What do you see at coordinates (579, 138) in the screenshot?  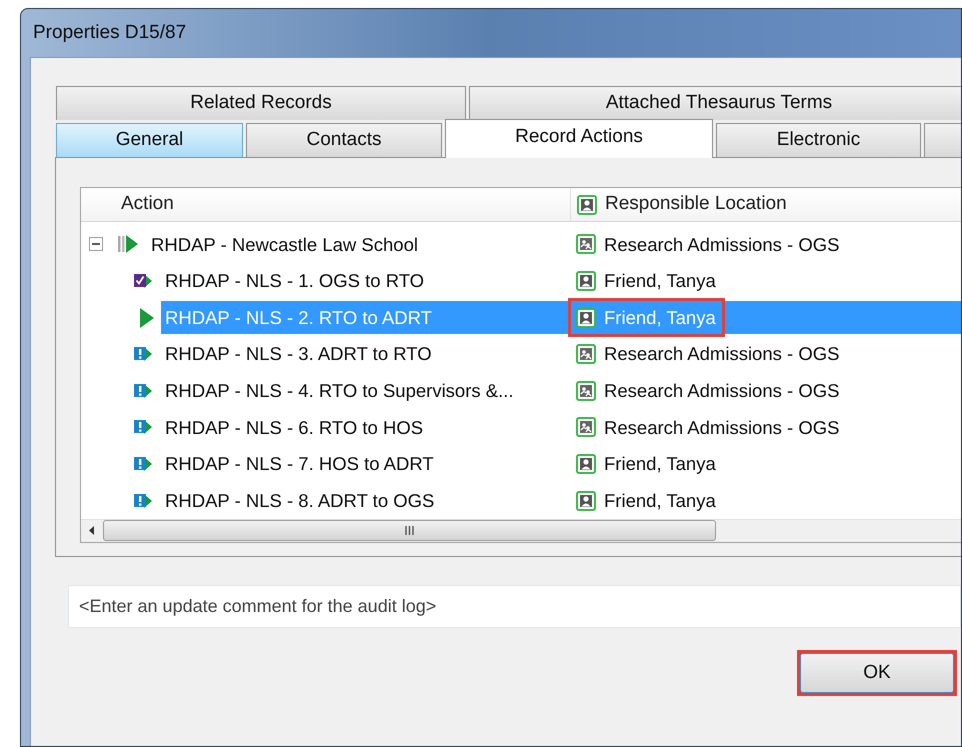 I see `tab: Record Actions` at bounding box center [579, 138].